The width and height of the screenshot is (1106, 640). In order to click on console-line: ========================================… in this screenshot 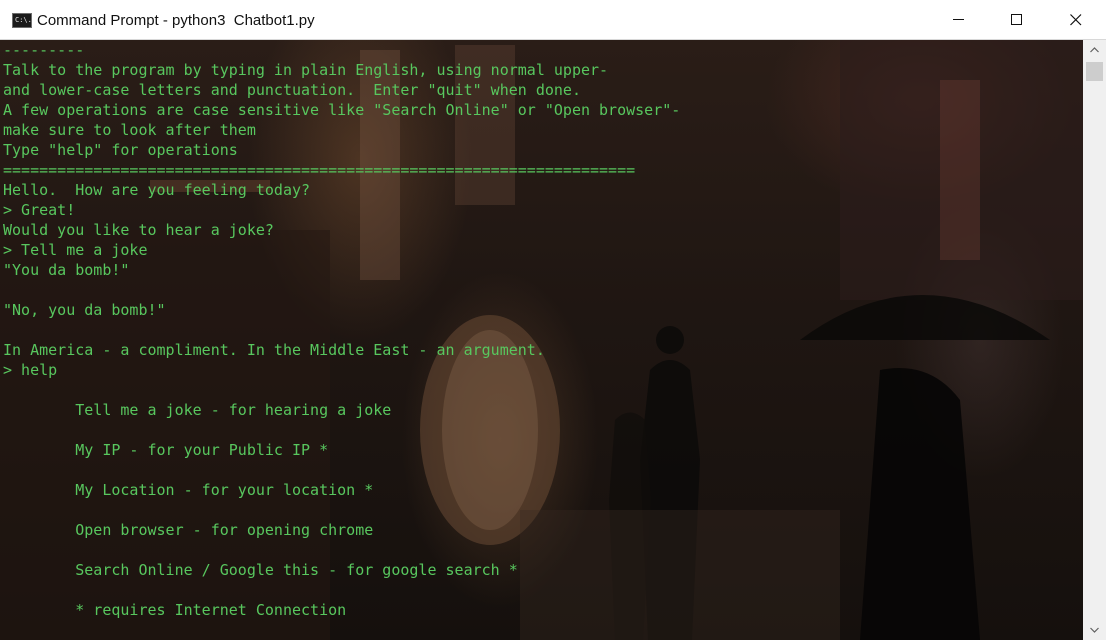, I will do `click(319, 170)`.